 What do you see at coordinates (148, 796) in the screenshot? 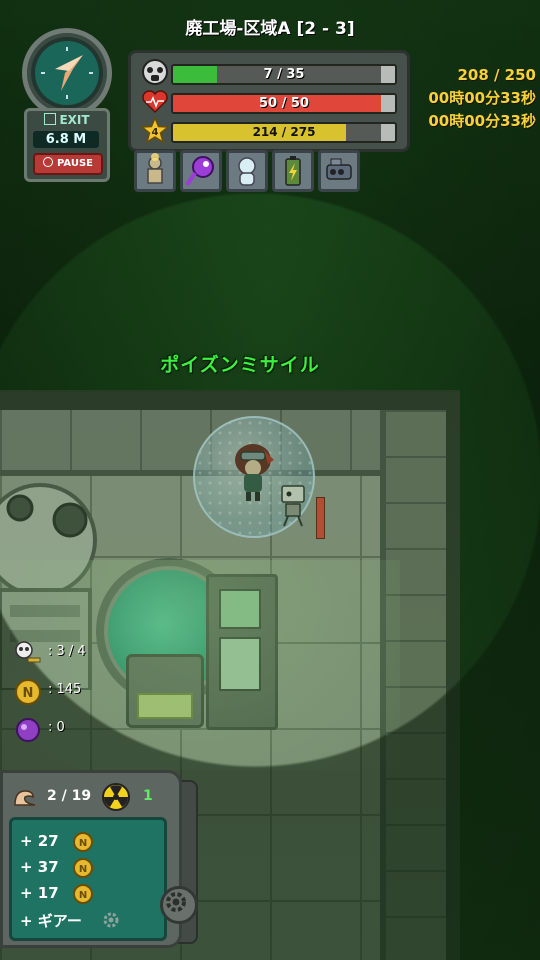
I see `radiation-count: 1` at bounding box center [148, 796].